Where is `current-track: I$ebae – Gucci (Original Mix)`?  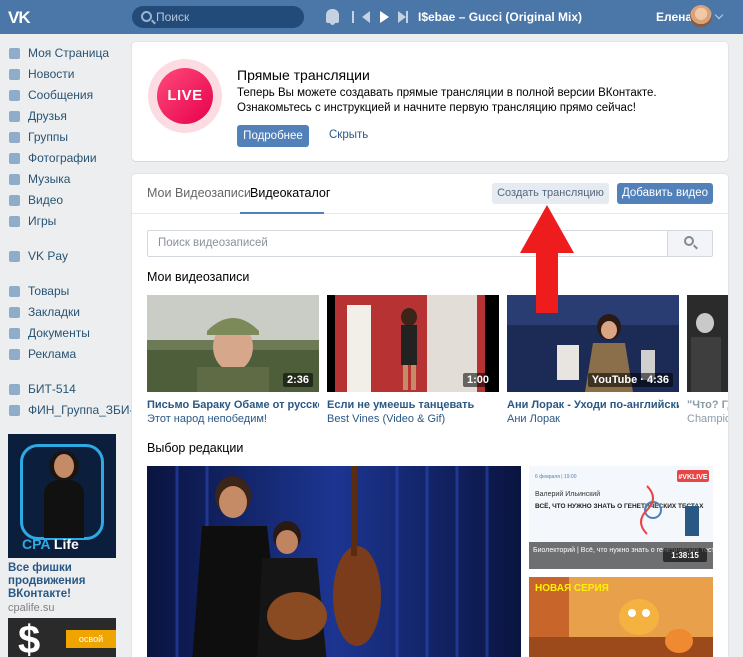 current-track: I$ebae – Gucci (Original Mix) is located at coordinates (500, 17).